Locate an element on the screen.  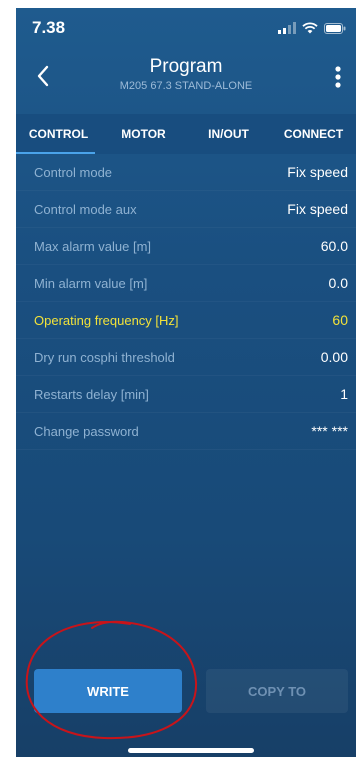
setting-min-alarm-value: Min alarm value [m] 0.0 is located at coordinates (186, 283).